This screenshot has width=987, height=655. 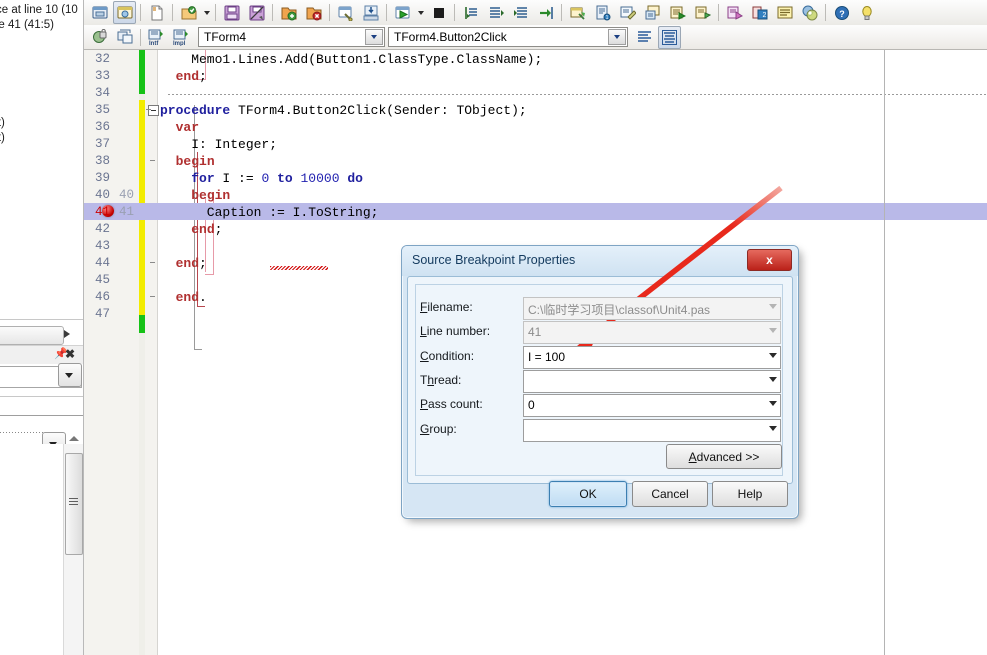 I want to click on close-project-button, so click(x=313, y=12).